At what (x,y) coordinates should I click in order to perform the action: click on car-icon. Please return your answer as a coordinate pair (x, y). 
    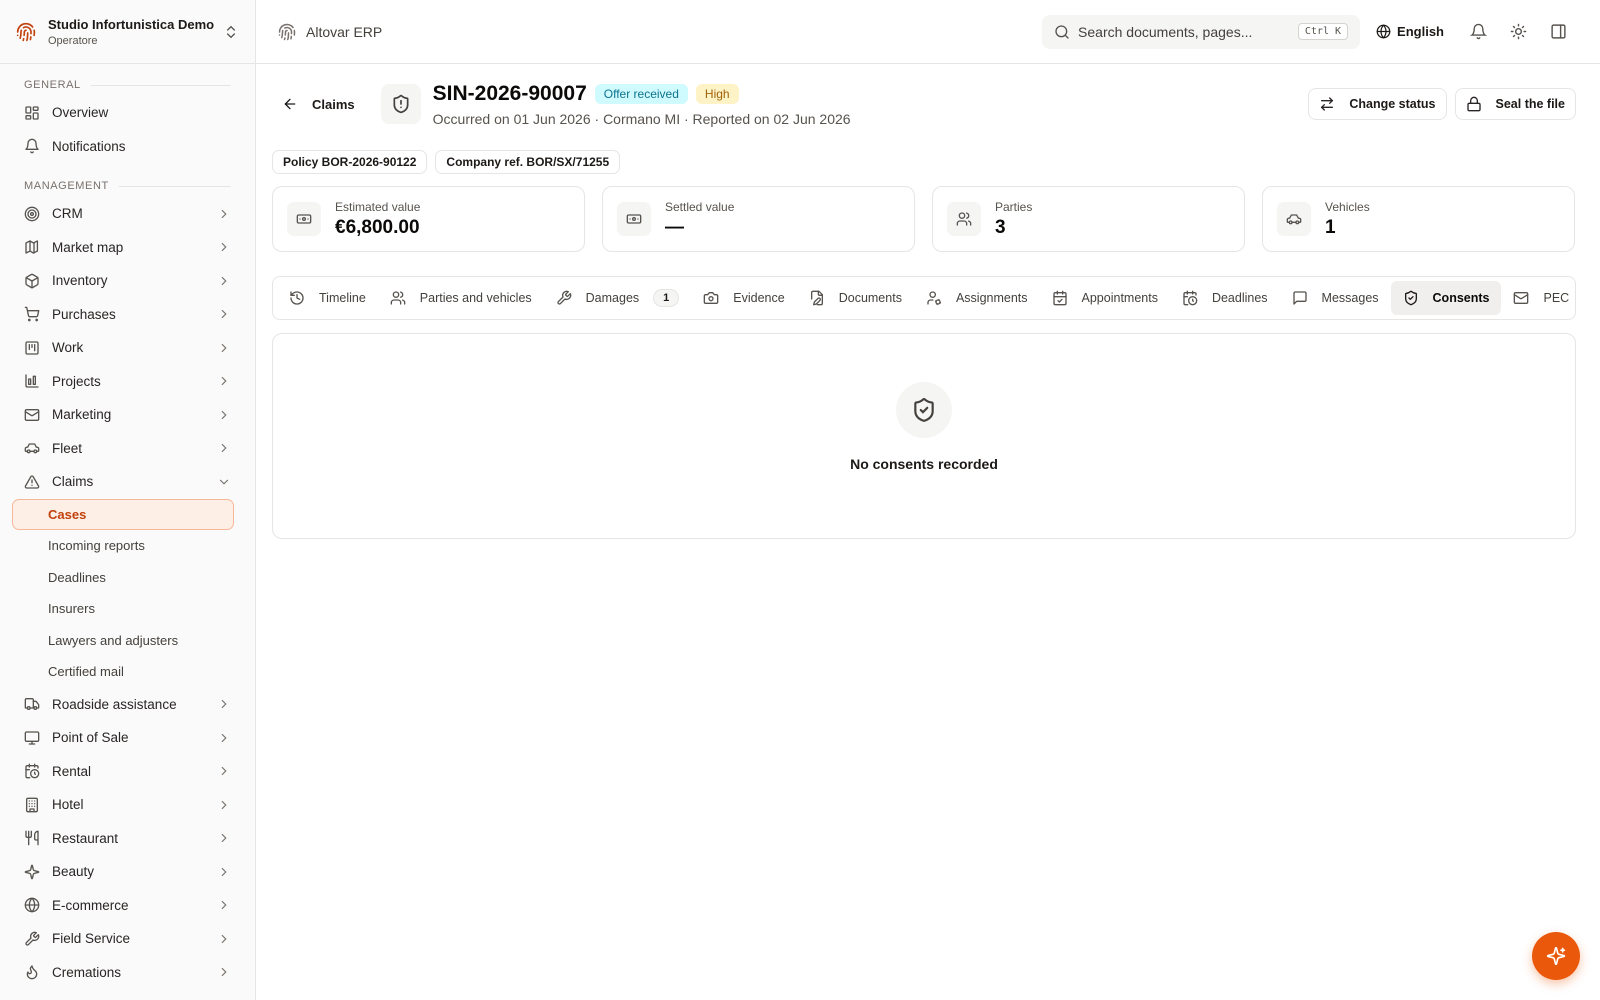
    Looking at the image, I should click on (1294, 219).